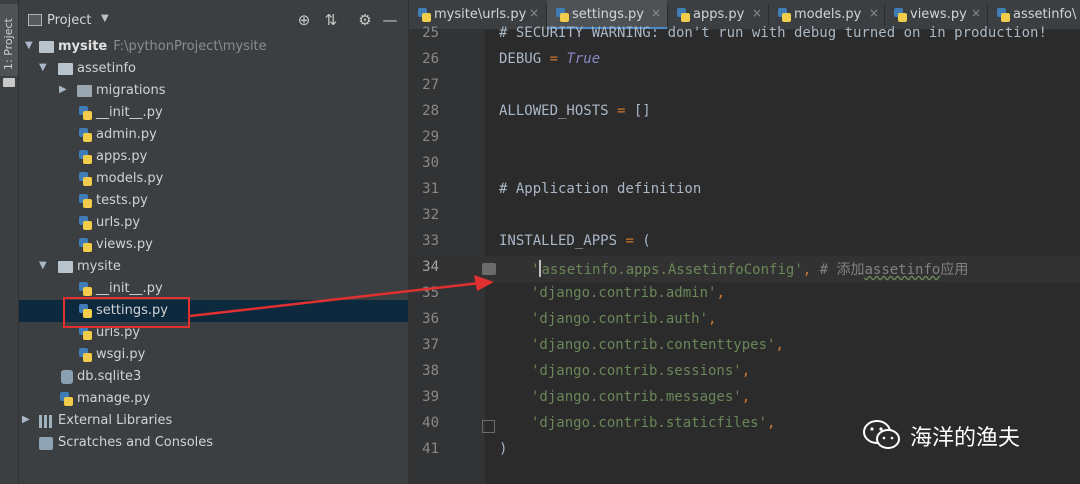  I want to click on tree-item-assetinfo: ▼ assetinfo, so click(213, 69).